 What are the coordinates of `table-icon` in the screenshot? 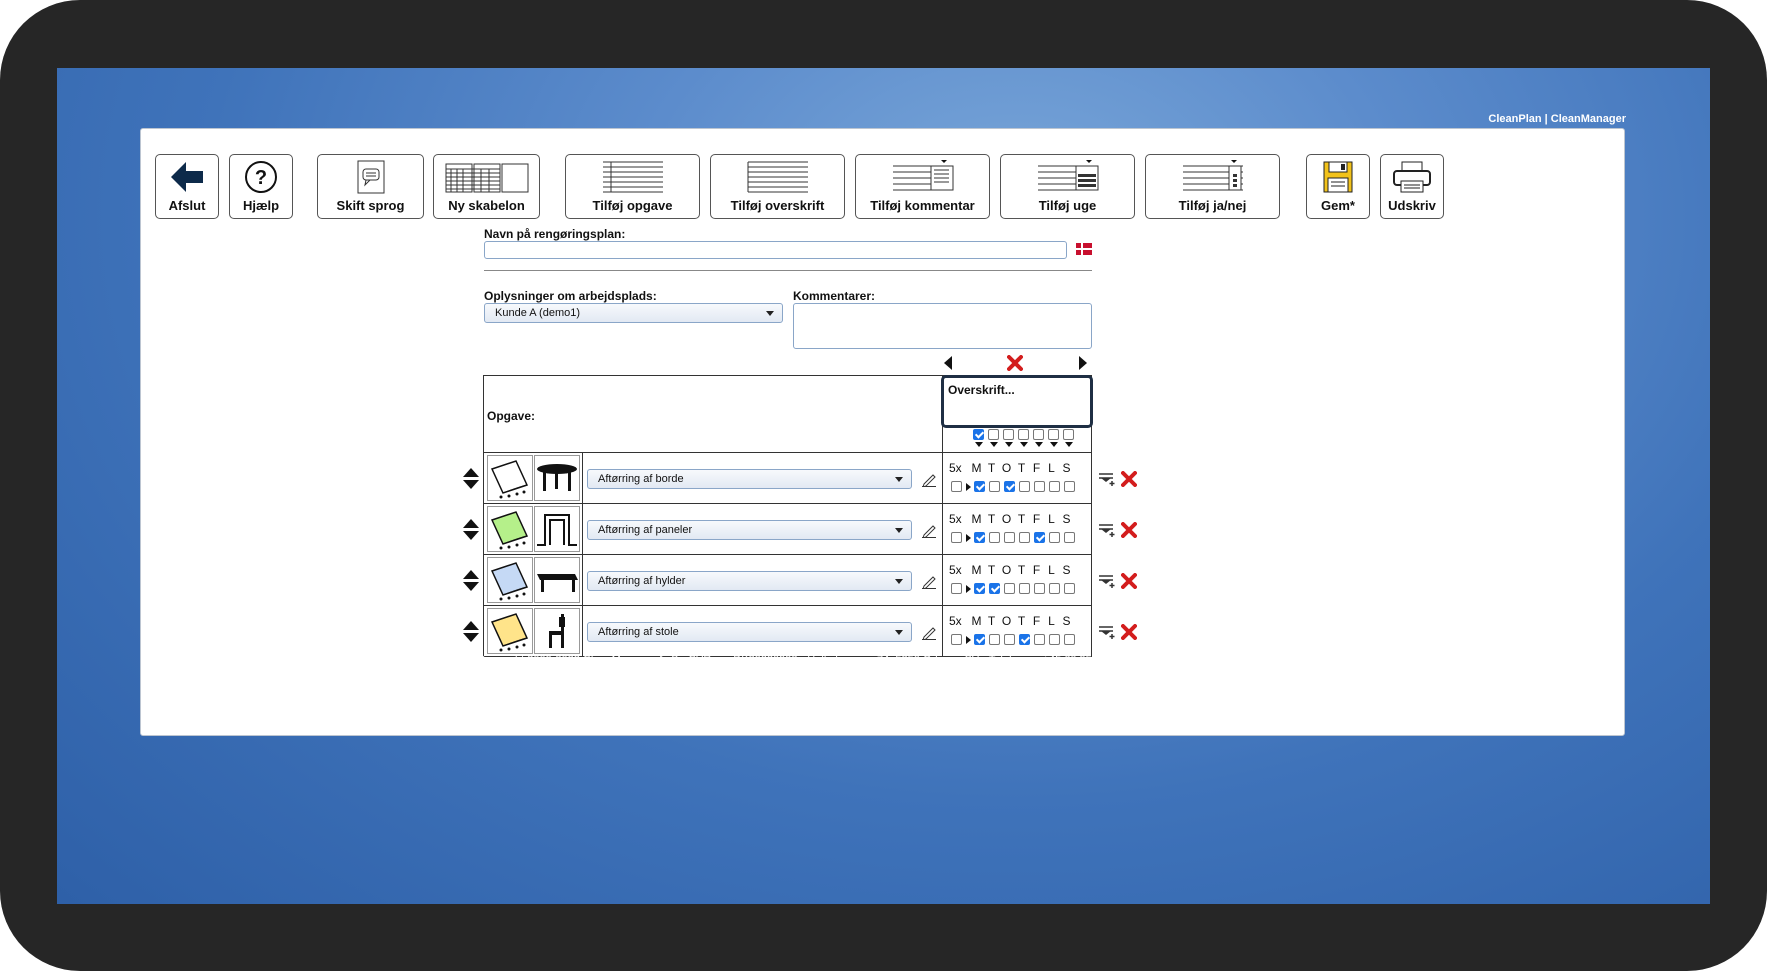 It's located at (556, 478).